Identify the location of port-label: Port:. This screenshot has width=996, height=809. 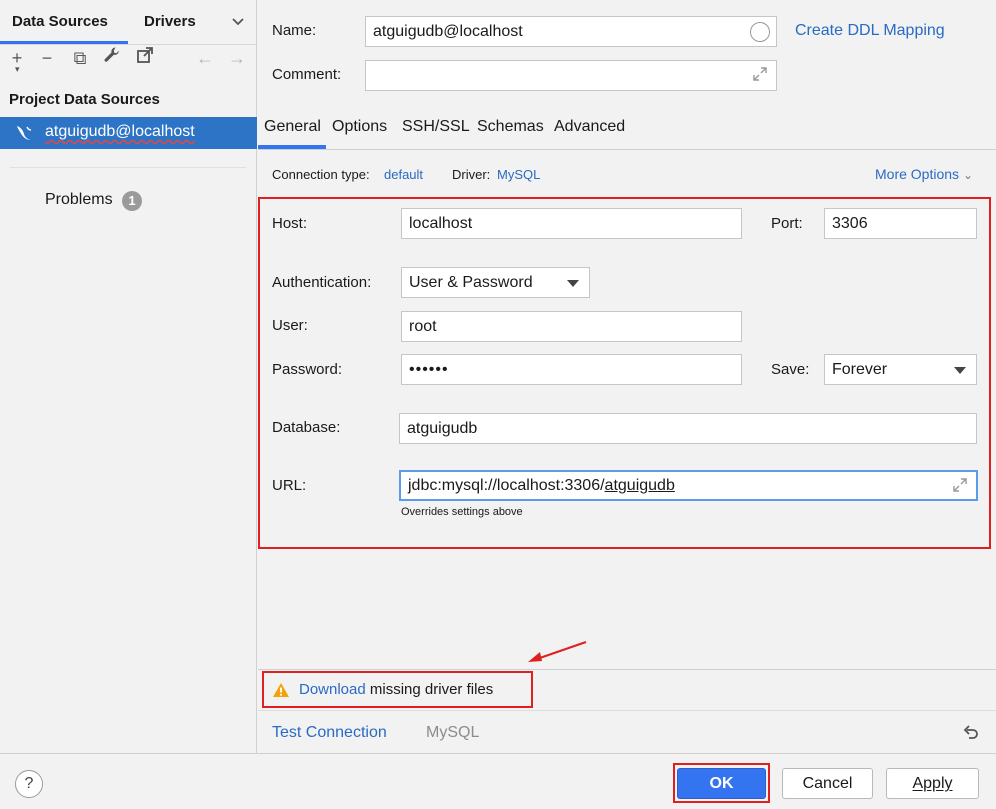
(787, 223).